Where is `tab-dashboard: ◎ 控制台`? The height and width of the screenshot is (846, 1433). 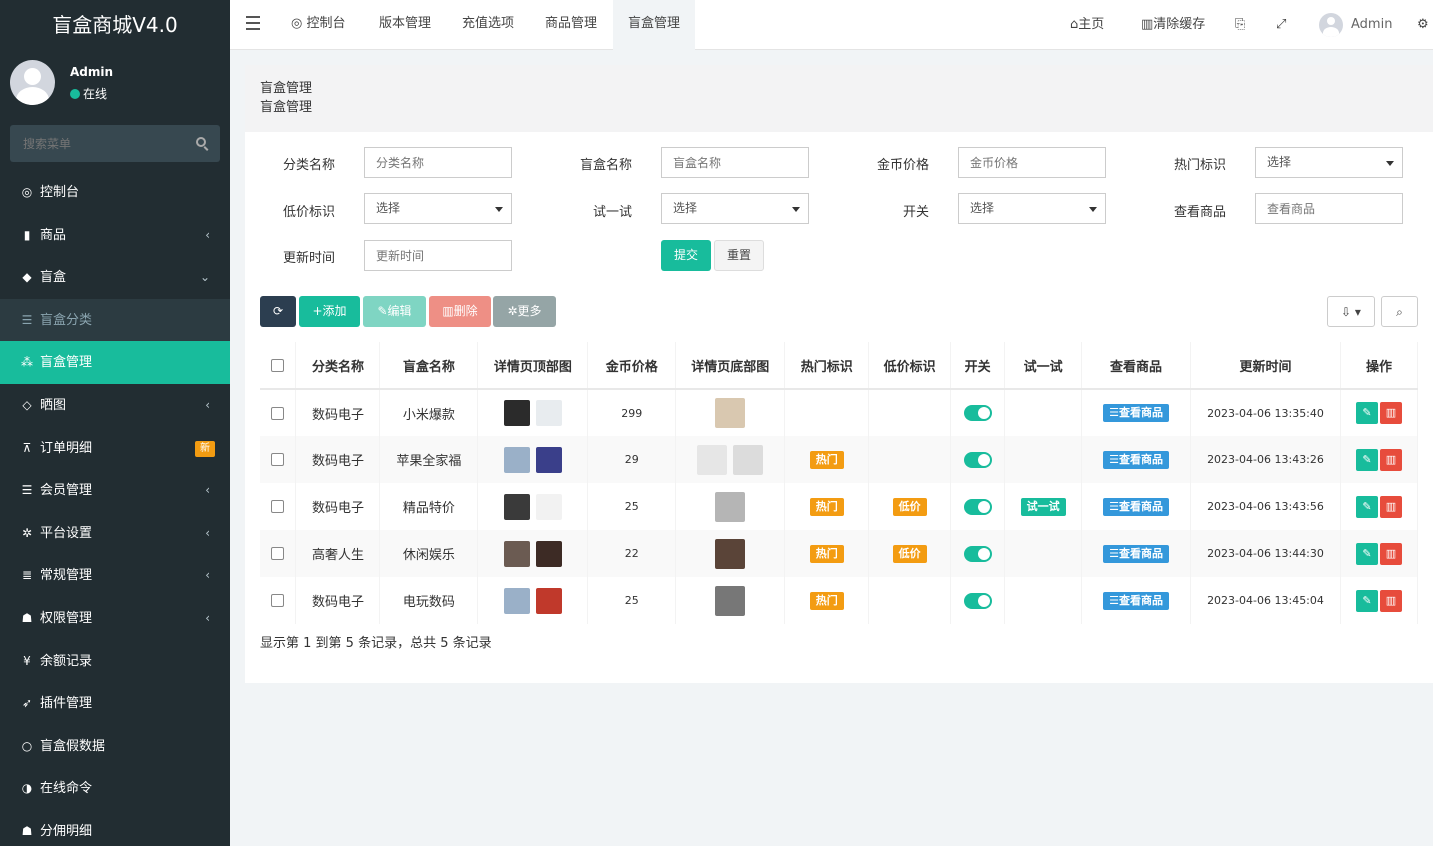 tab-dashboard: ◎ 控制台 is located at coordinates (318, 25).